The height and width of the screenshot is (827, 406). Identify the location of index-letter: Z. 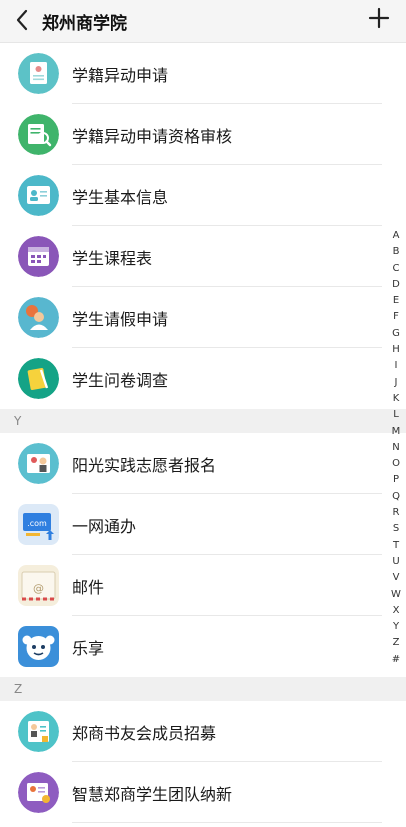
(396, 643).